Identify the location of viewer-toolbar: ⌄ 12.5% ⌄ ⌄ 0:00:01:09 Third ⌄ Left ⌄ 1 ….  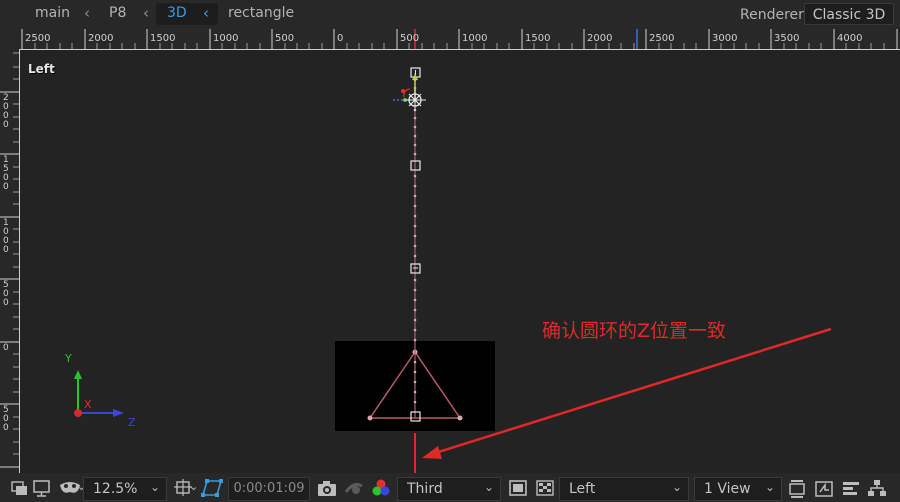
(450, 487).